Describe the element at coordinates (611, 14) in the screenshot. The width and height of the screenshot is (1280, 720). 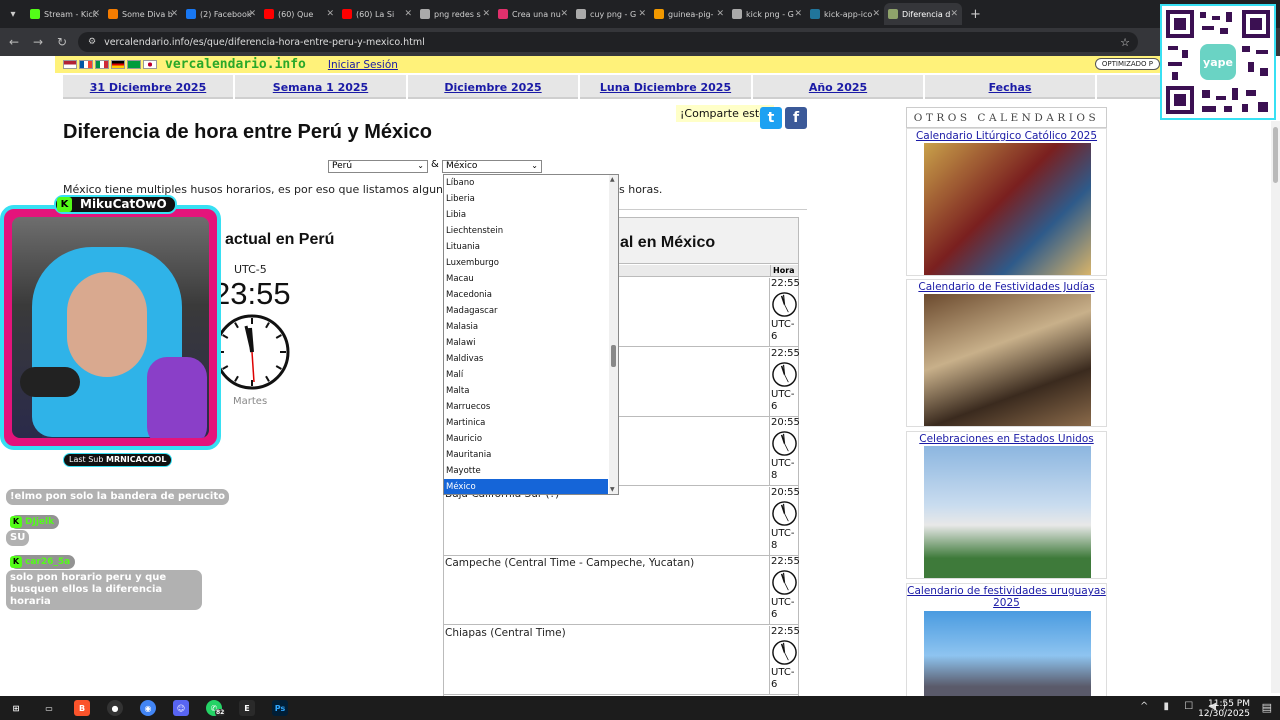
I see `browser-tab: cuy png - G ✕` at that location.